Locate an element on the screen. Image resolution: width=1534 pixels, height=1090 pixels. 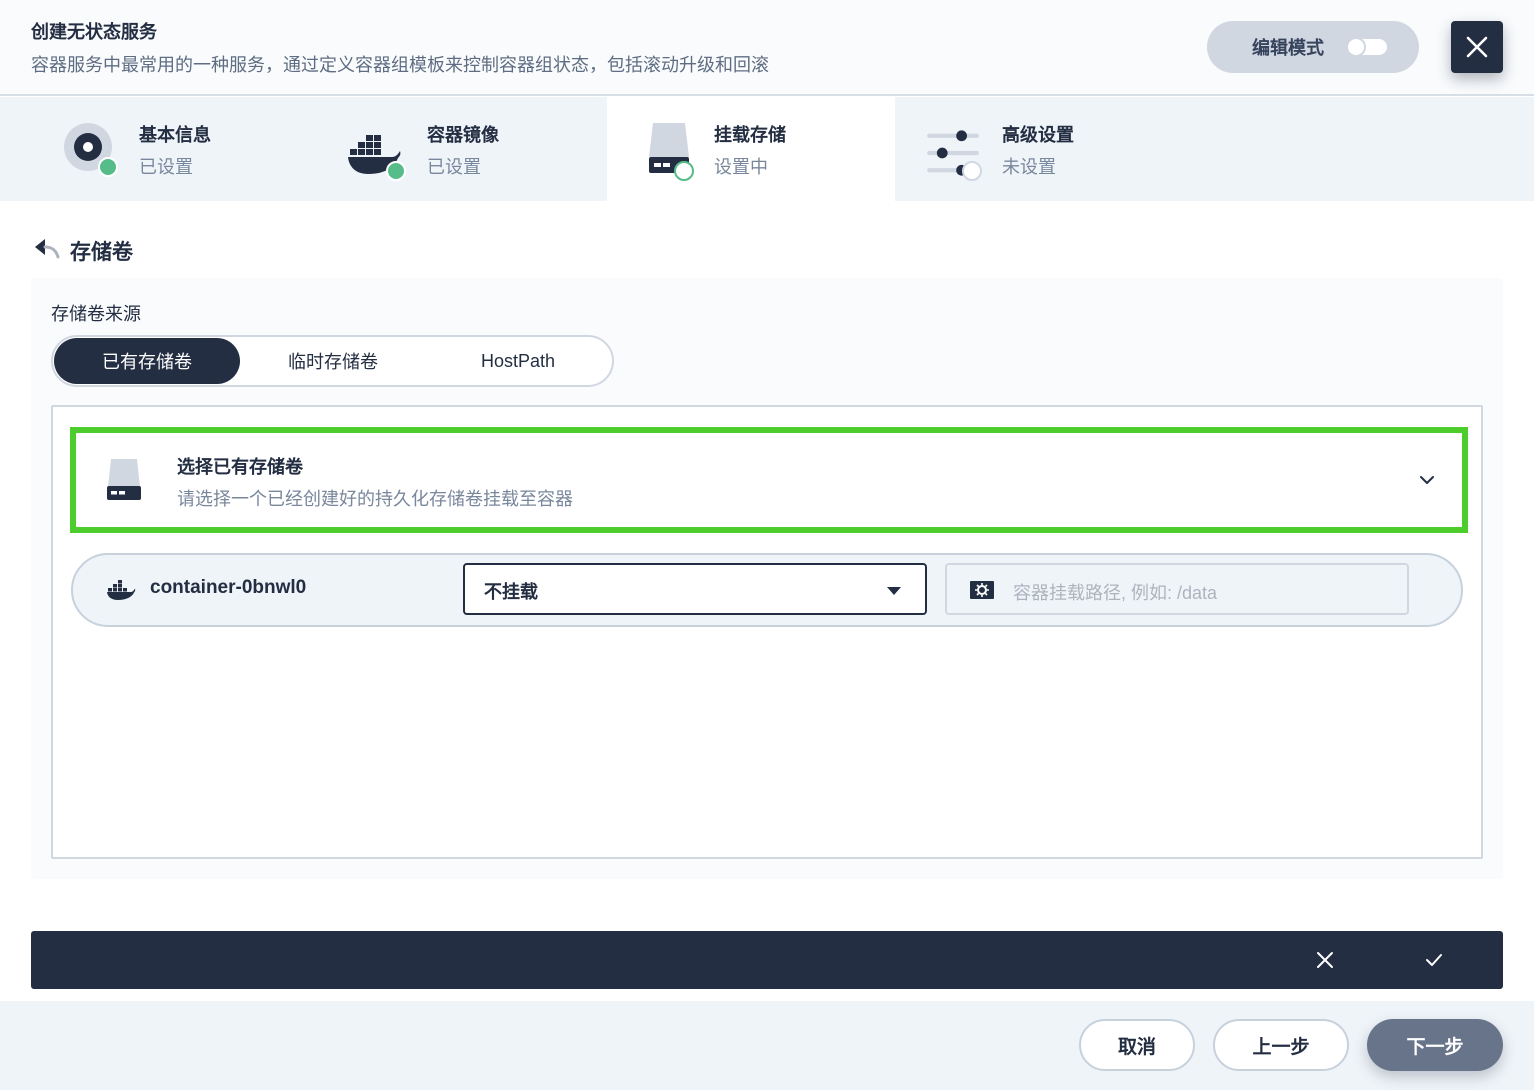
mount-path-input: 容器挂载路径, 例如: /data is located at coordinates (1177, 589).